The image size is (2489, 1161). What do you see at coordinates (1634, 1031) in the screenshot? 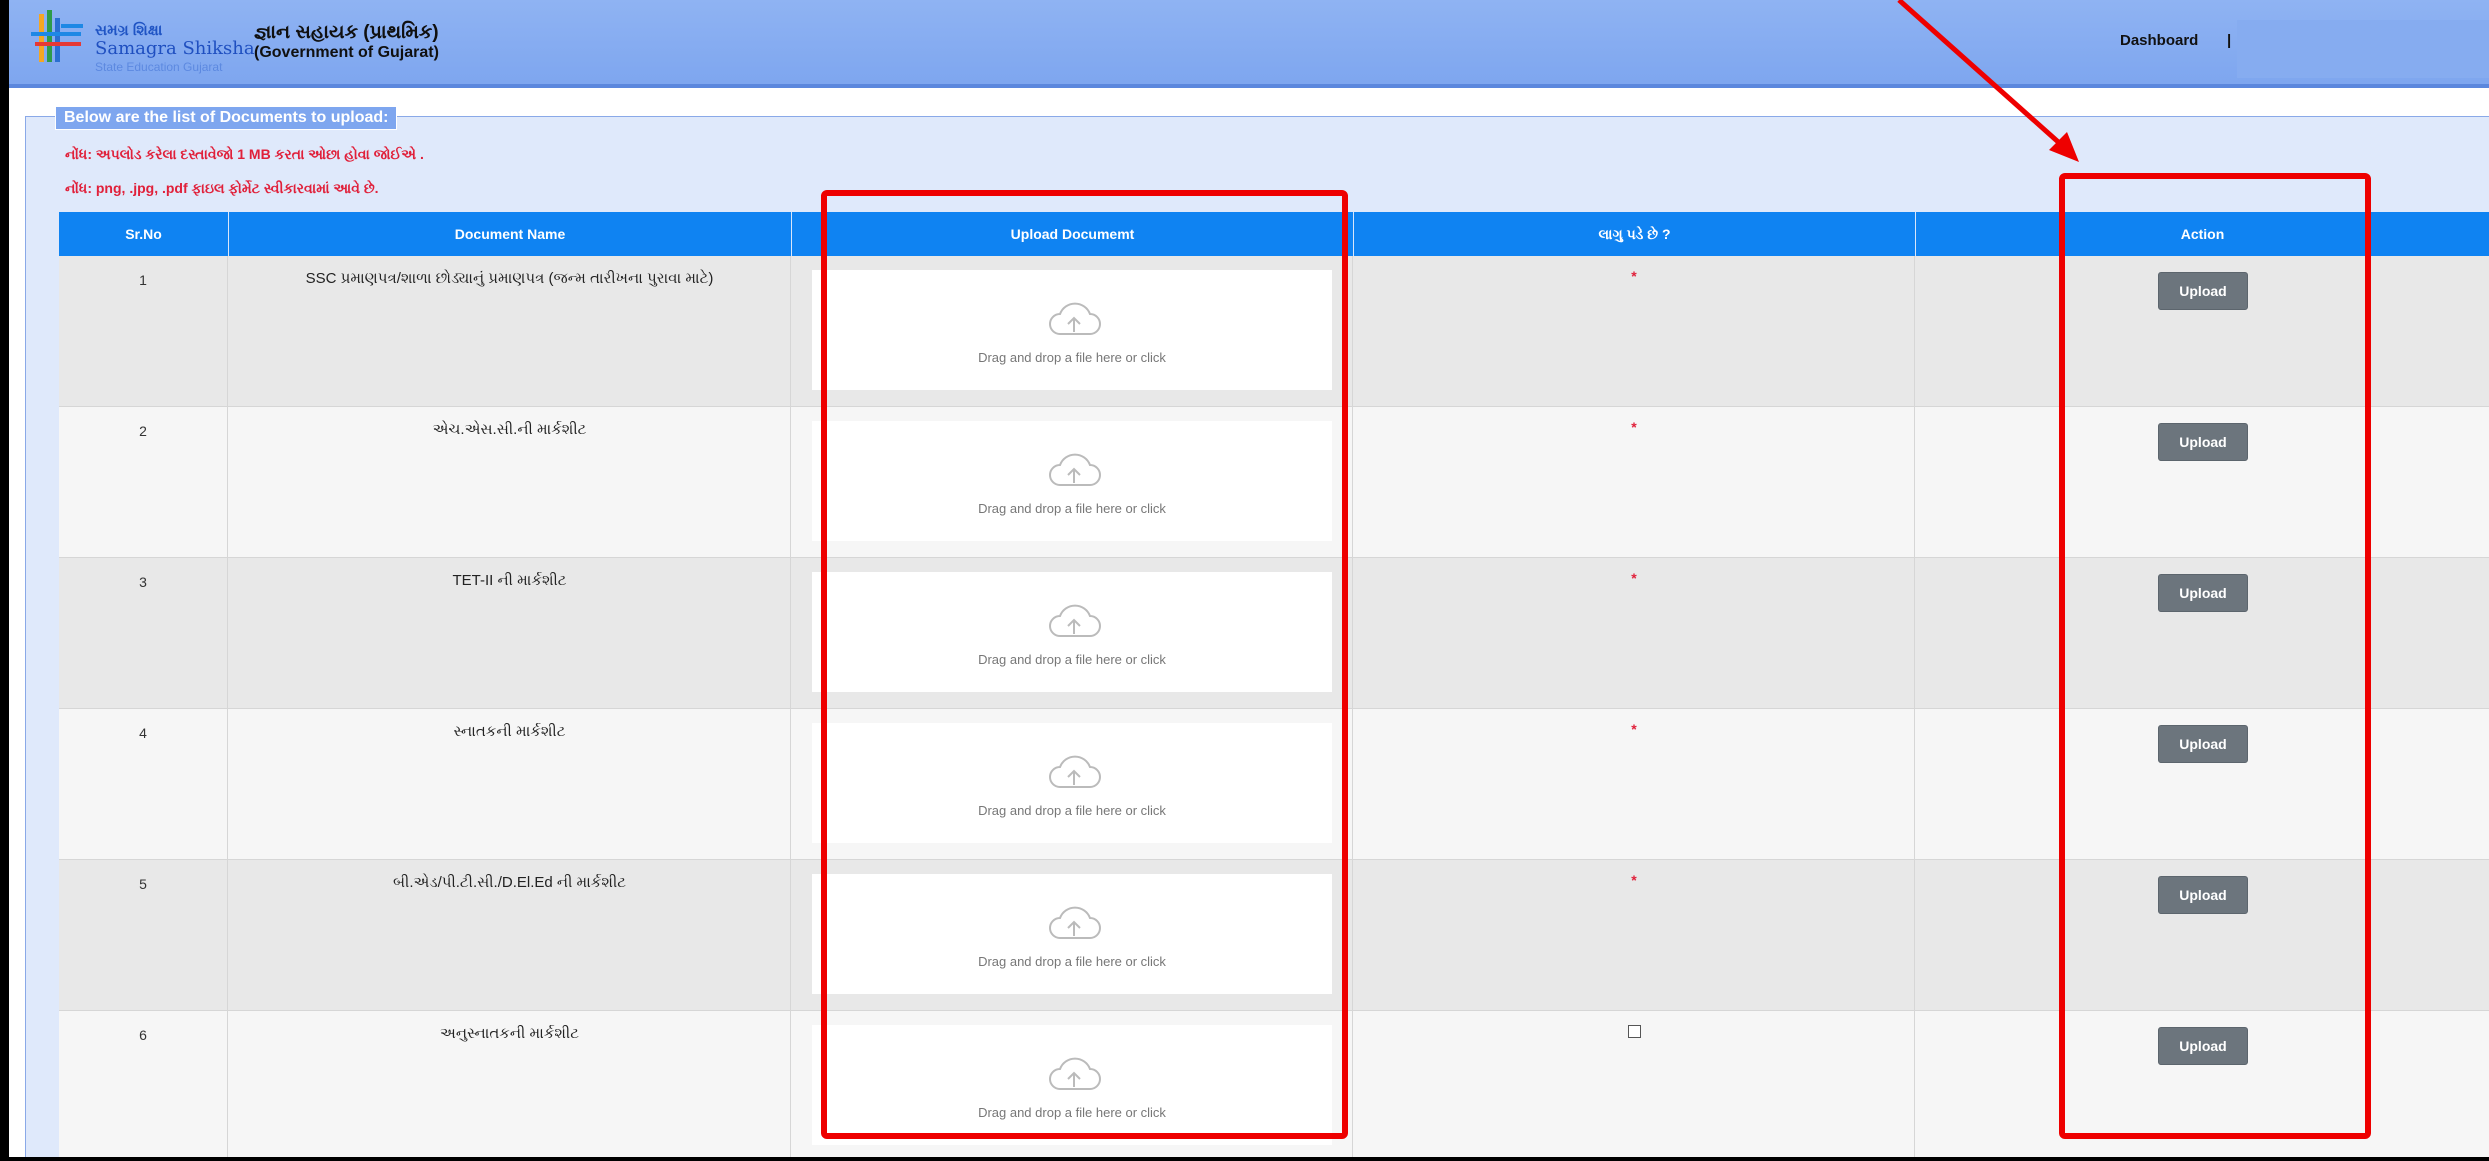
I see `applicable-checkbox` at bounding box center [1634, 1031].